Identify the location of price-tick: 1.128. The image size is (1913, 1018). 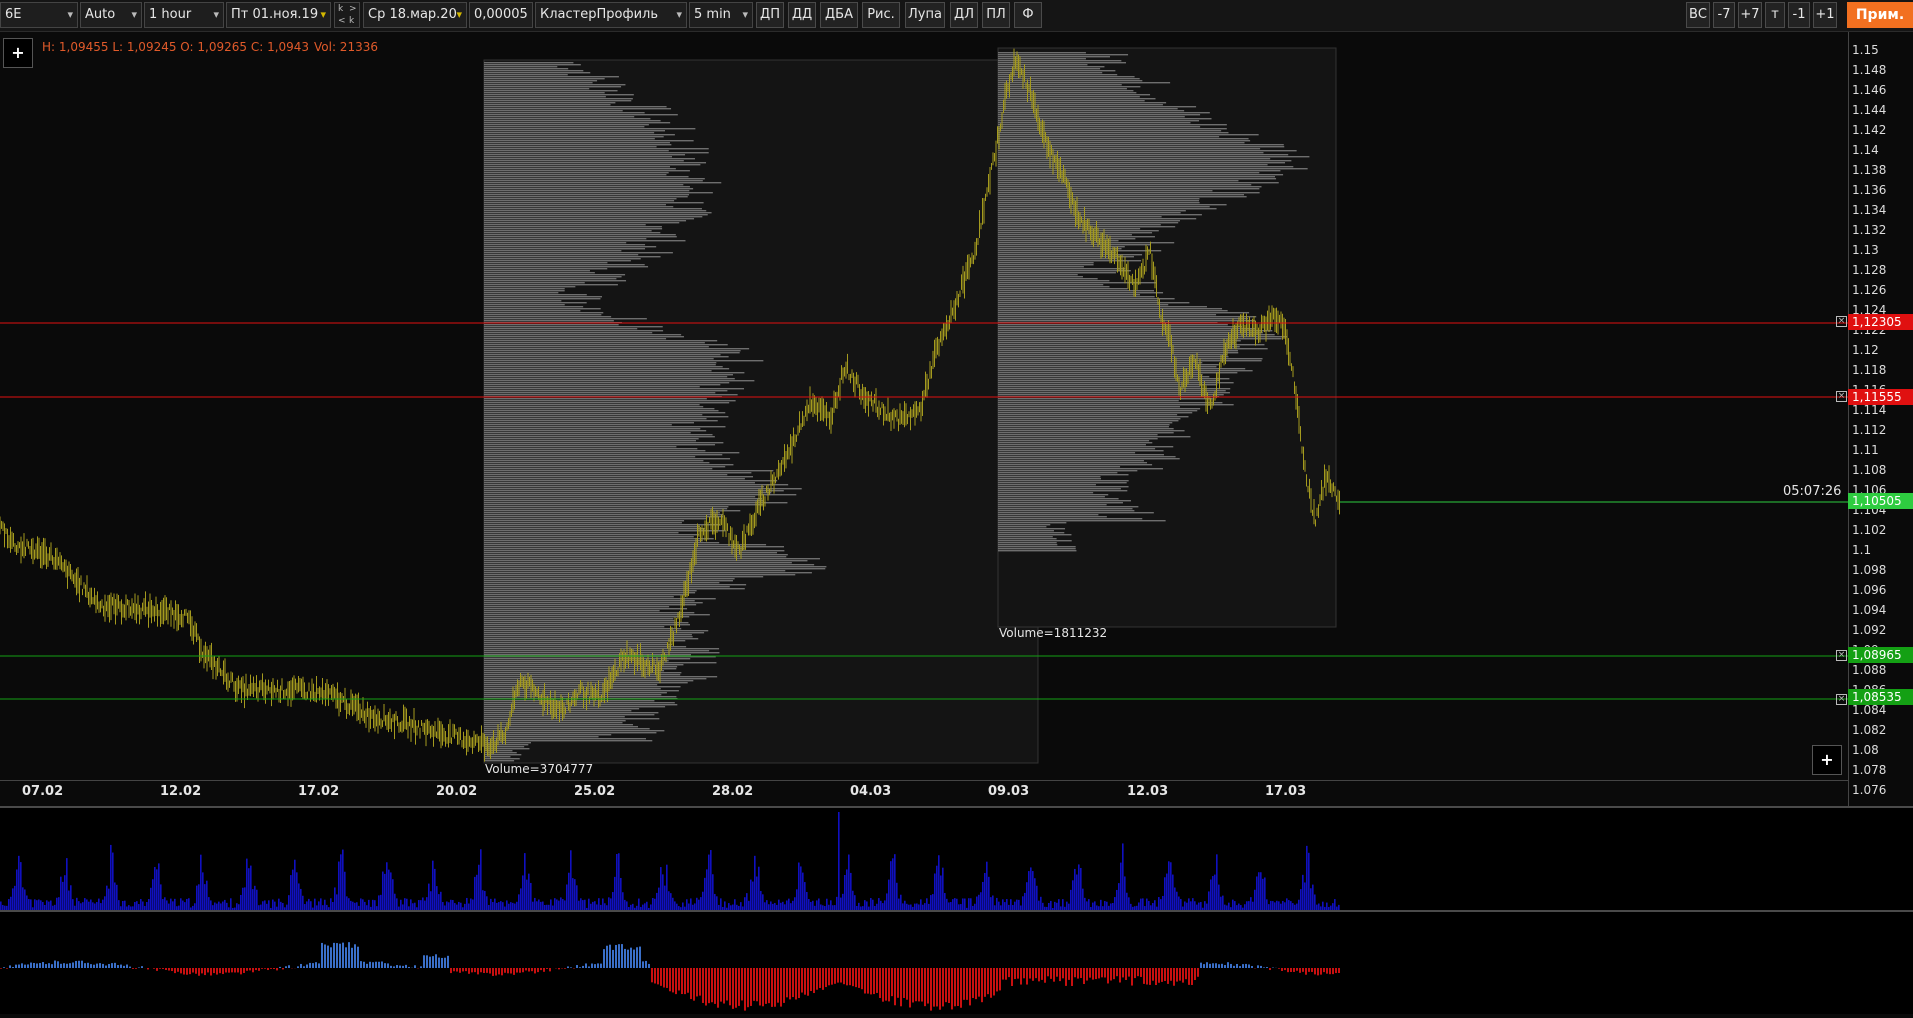
(1869, 270).